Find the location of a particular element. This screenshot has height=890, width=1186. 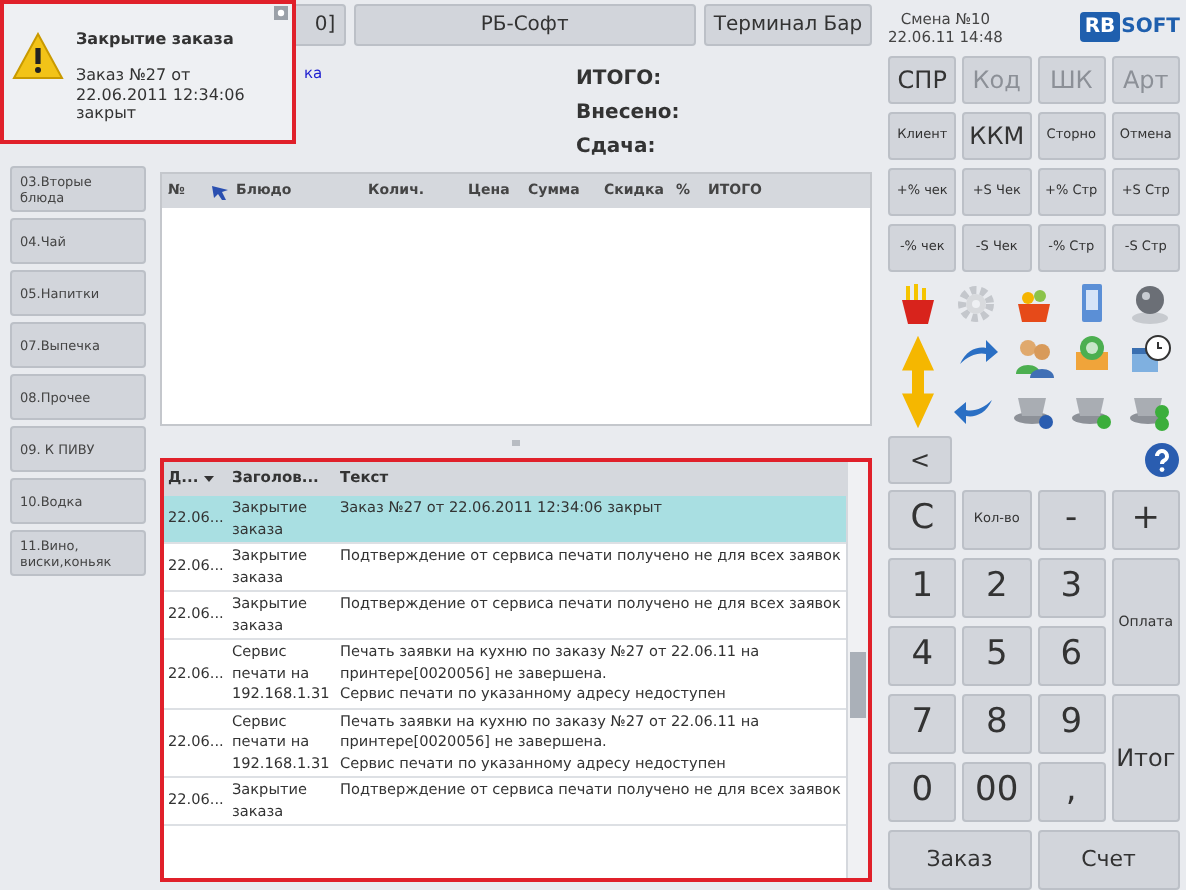

keypad-button: 6 is located at coordinates (1071, 656).